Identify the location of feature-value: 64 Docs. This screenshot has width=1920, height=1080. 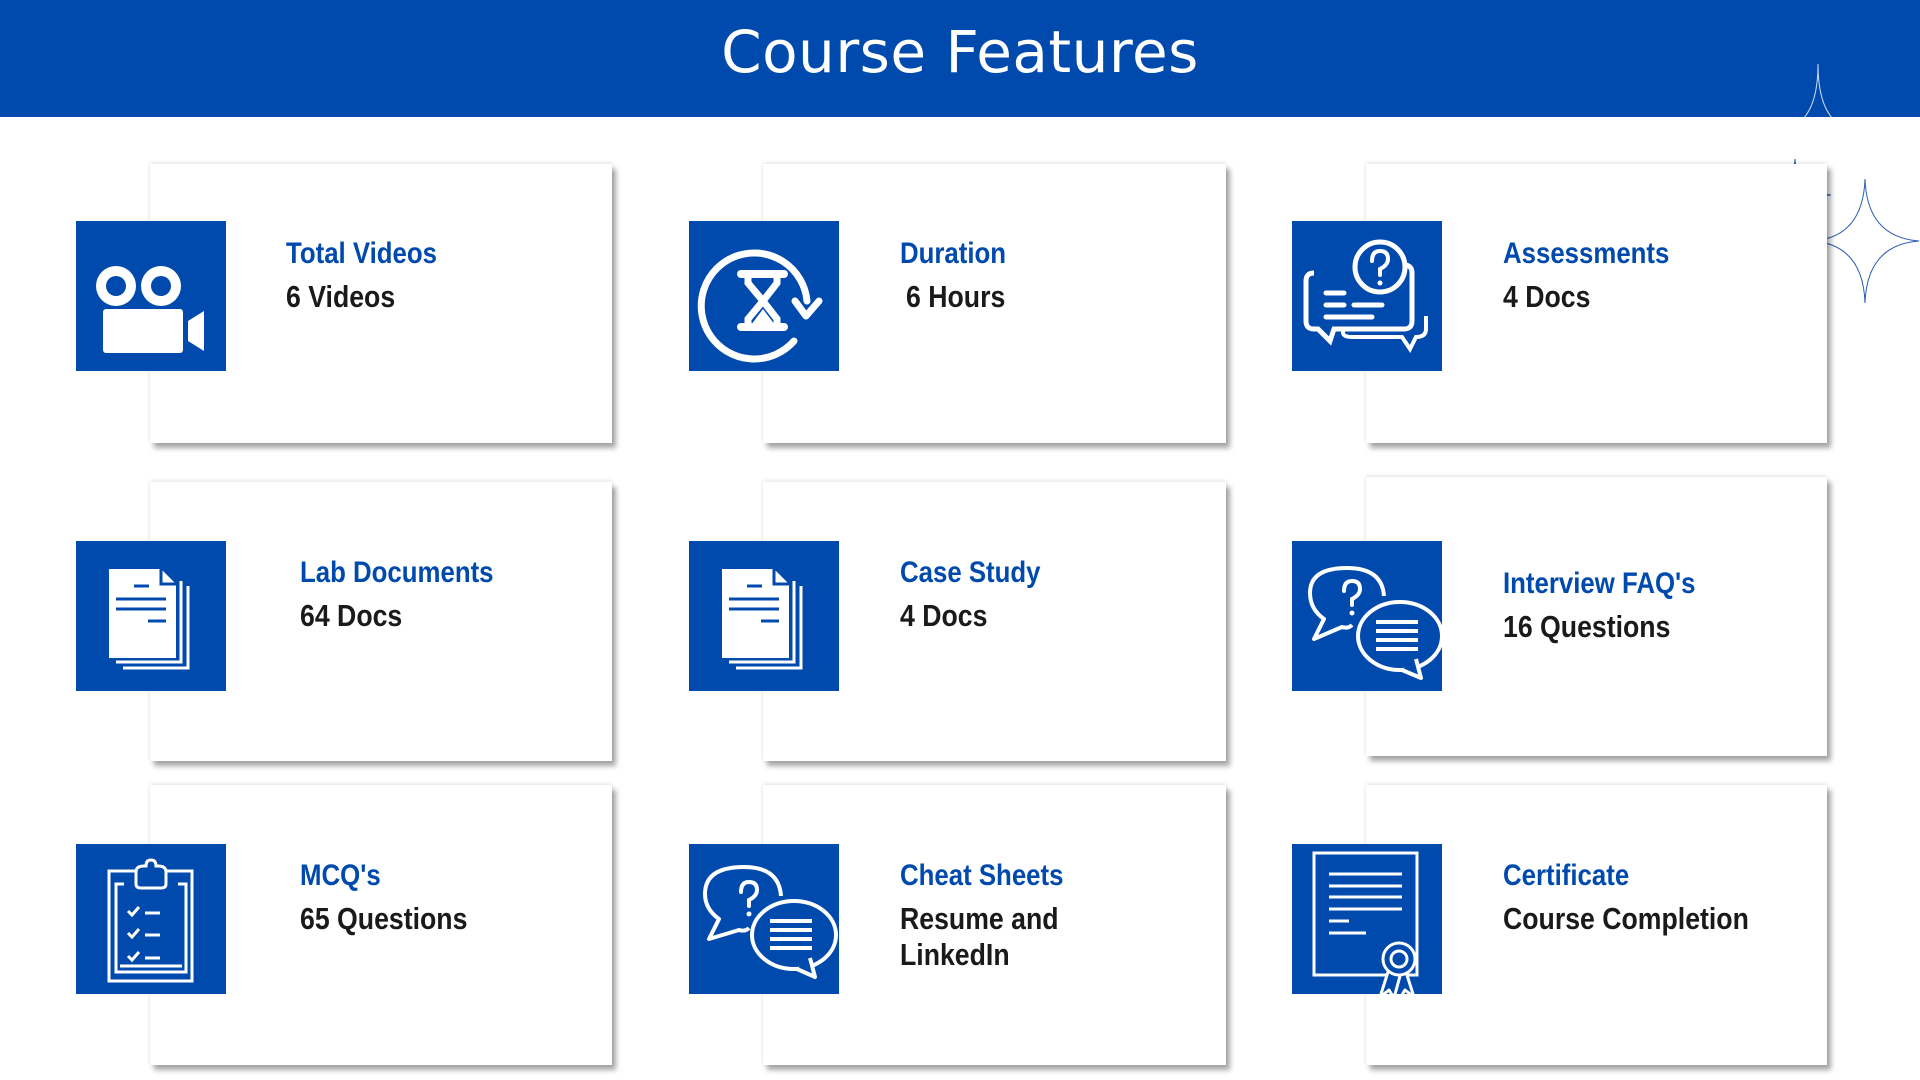
(351, 615).